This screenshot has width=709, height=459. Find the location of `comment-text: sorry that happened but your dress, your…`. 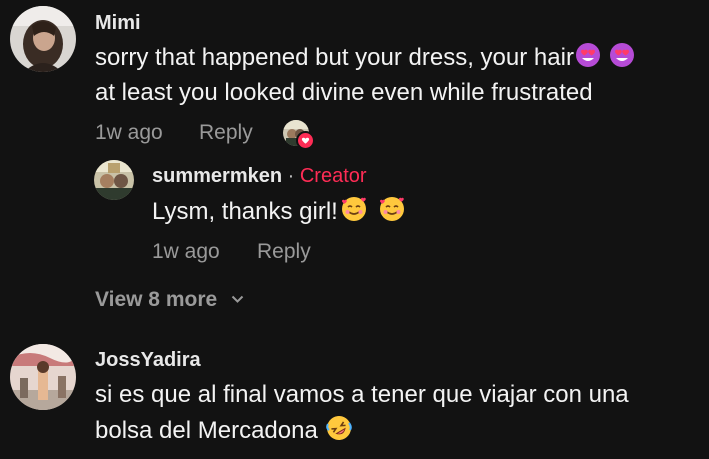

comment-text: sorry that happened but your dress, your… is located at coordinates (334, 57).